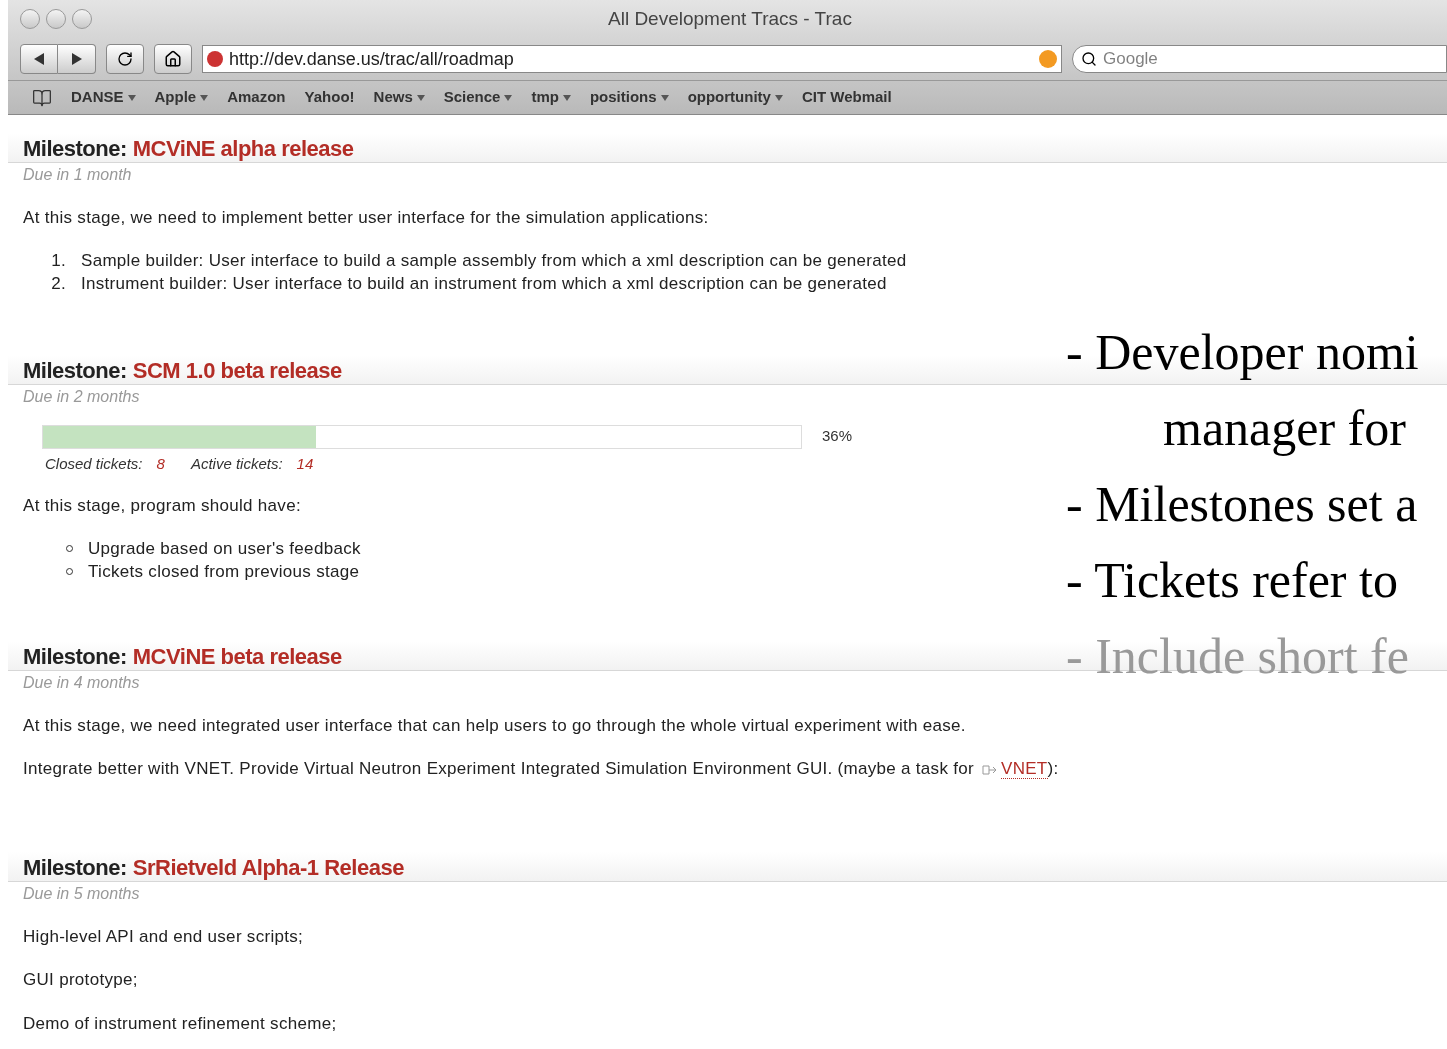  I want to click on slide-bullet: - Developer nomi, so click(1242, 352).